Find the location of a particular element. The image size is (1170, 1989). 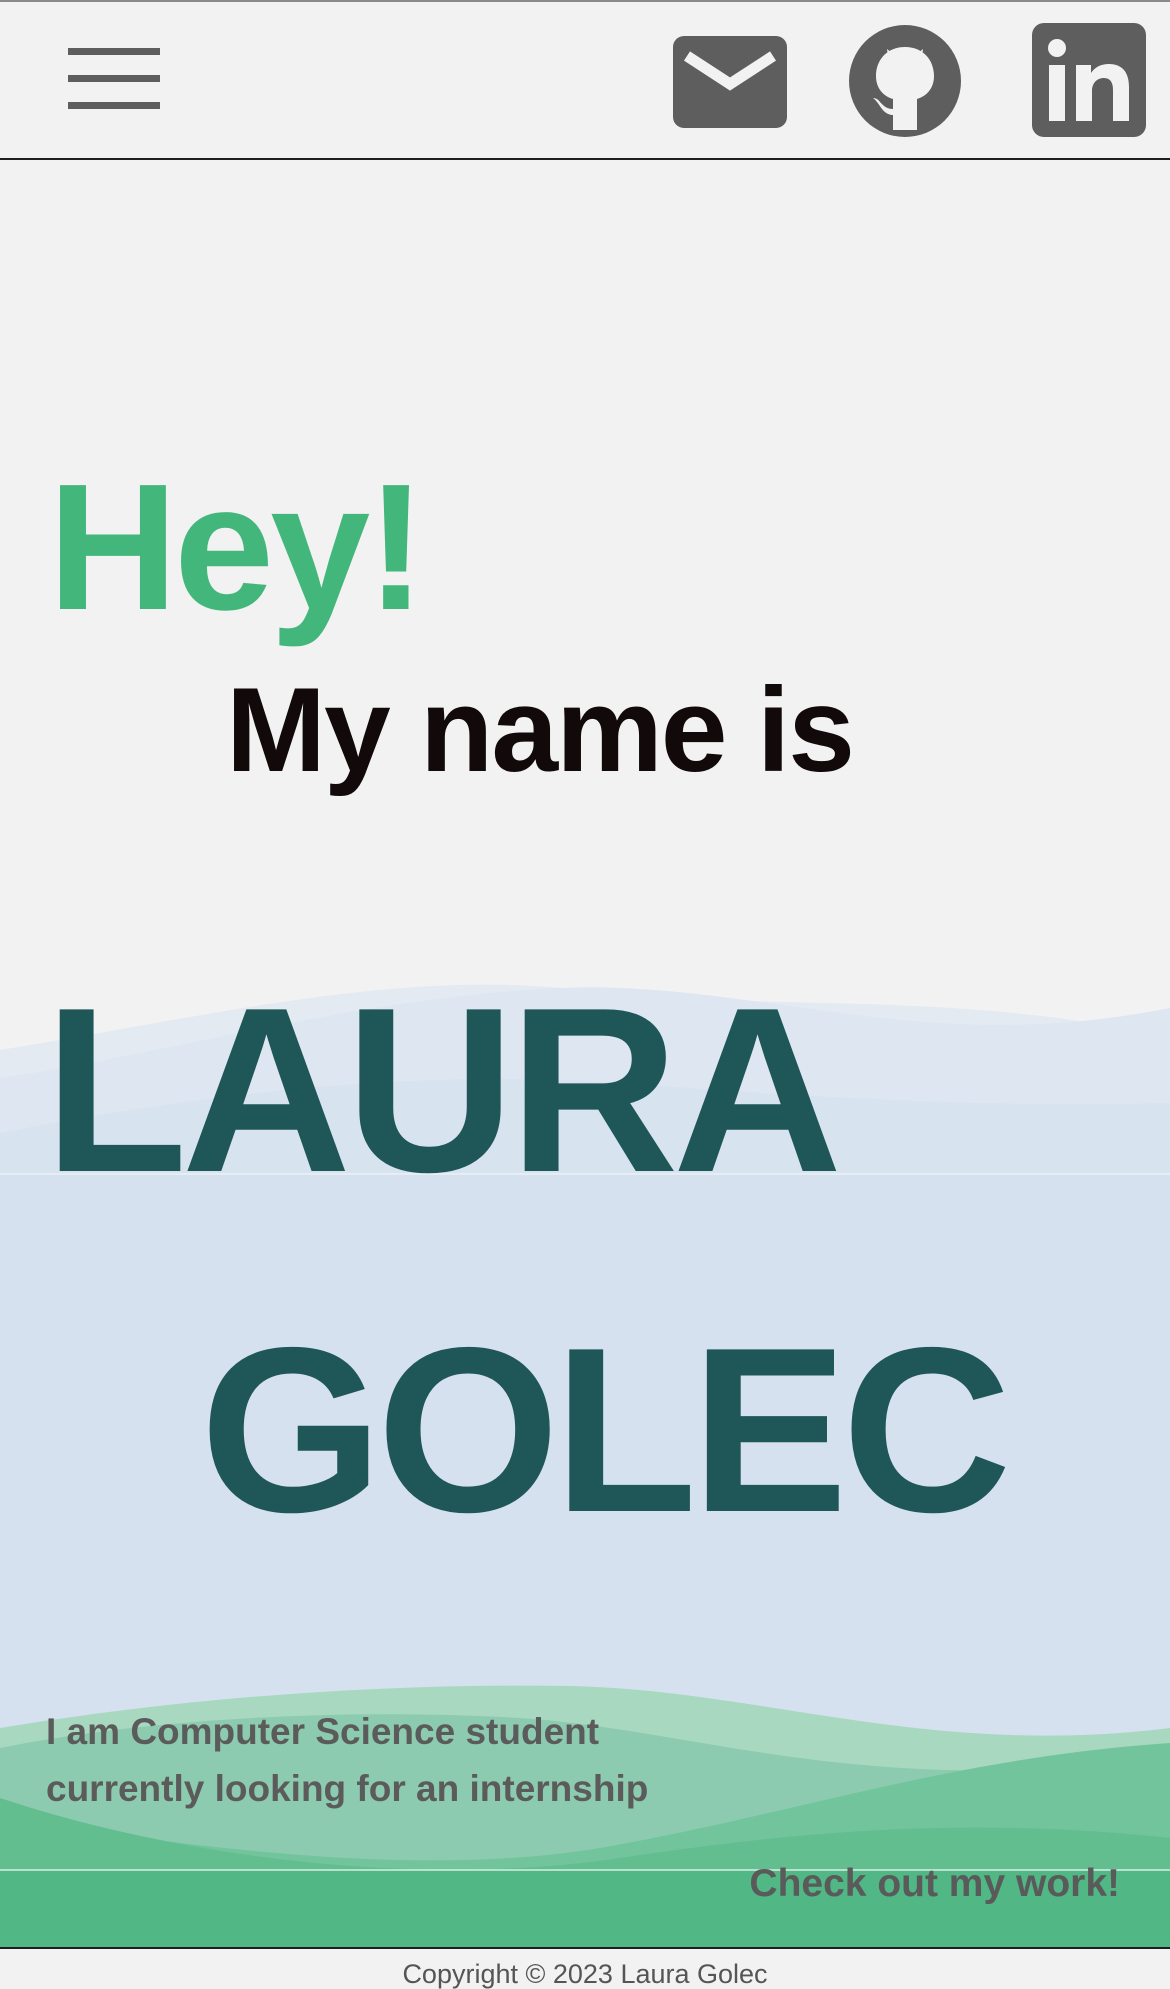

footer: Copyright © 2023 Laura Golec is located at coordinates (585, 1968).